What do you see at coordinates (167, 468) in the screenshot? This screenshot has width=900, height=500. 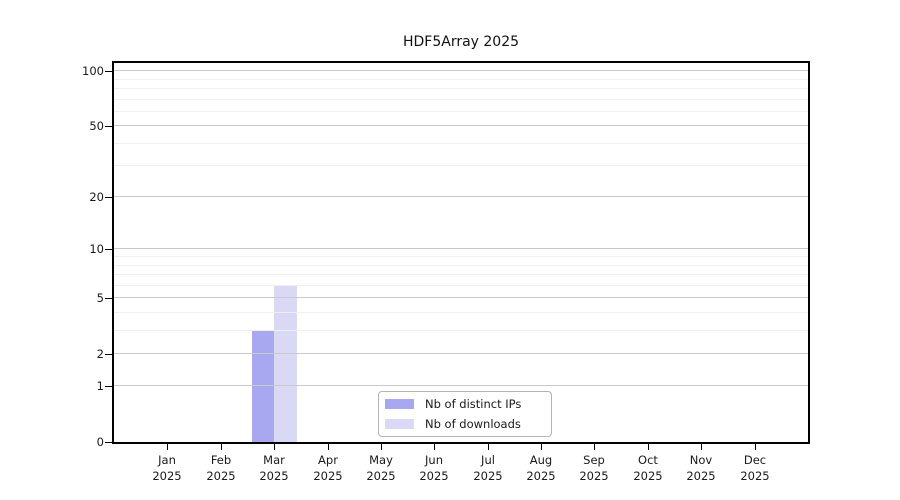 I see `x-tick-label: Jan 2025` at bounding box center [167, 468].